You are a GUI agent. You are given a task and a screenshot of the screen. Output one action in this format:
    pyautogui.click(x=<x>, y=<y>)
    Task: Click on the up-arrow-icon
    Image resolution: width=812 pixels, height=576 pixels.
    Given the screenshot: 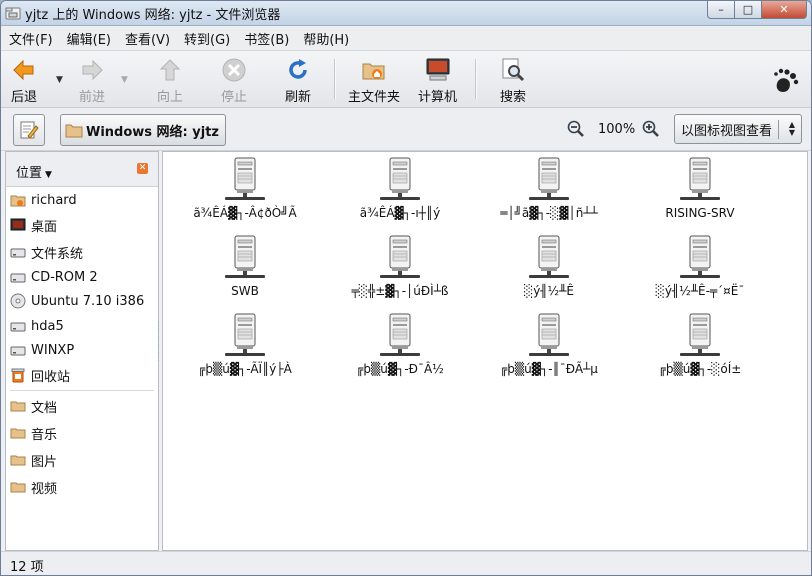 What is the action you would take?
    pyautogui.click(x=170, y=70)
    